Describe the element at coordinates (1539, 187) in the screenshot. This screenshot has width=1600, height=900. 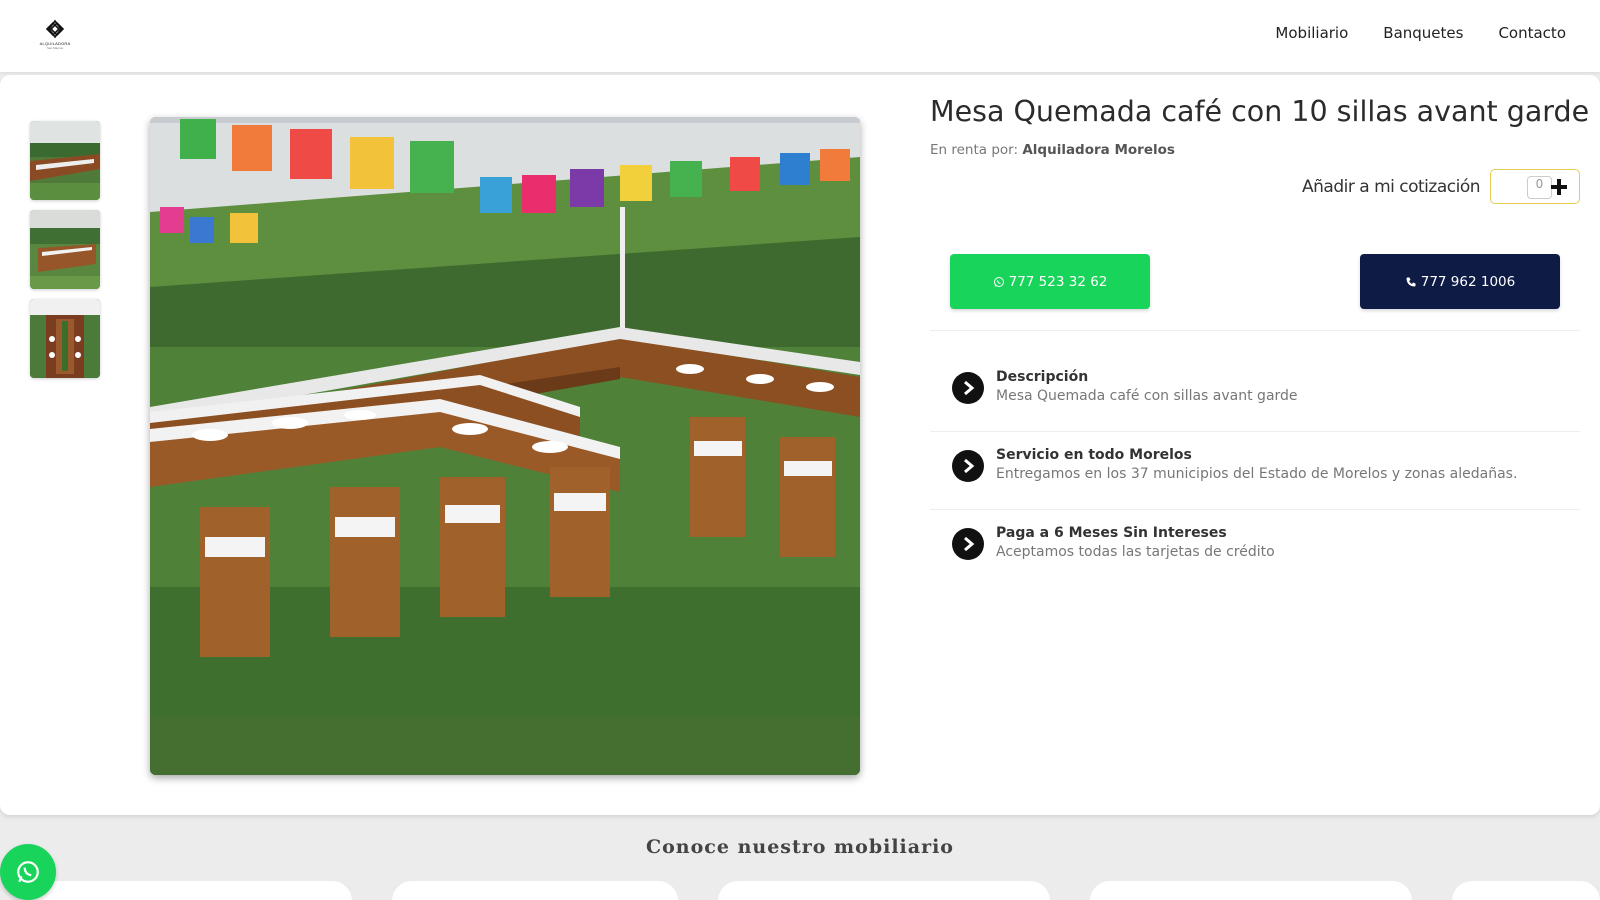
I see `quantity-input: 0` at that location.